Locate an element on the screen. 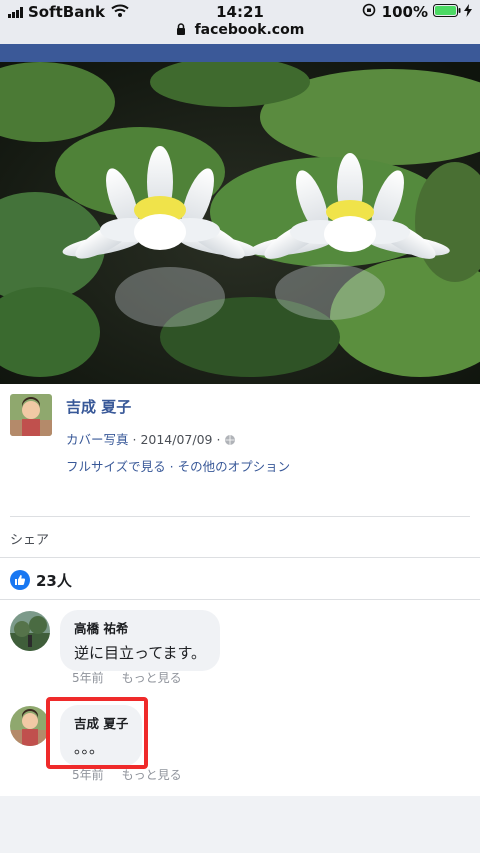 This screenshot has width=480, height=853. battery-percent: 100% is located at coordinates (404, 12).